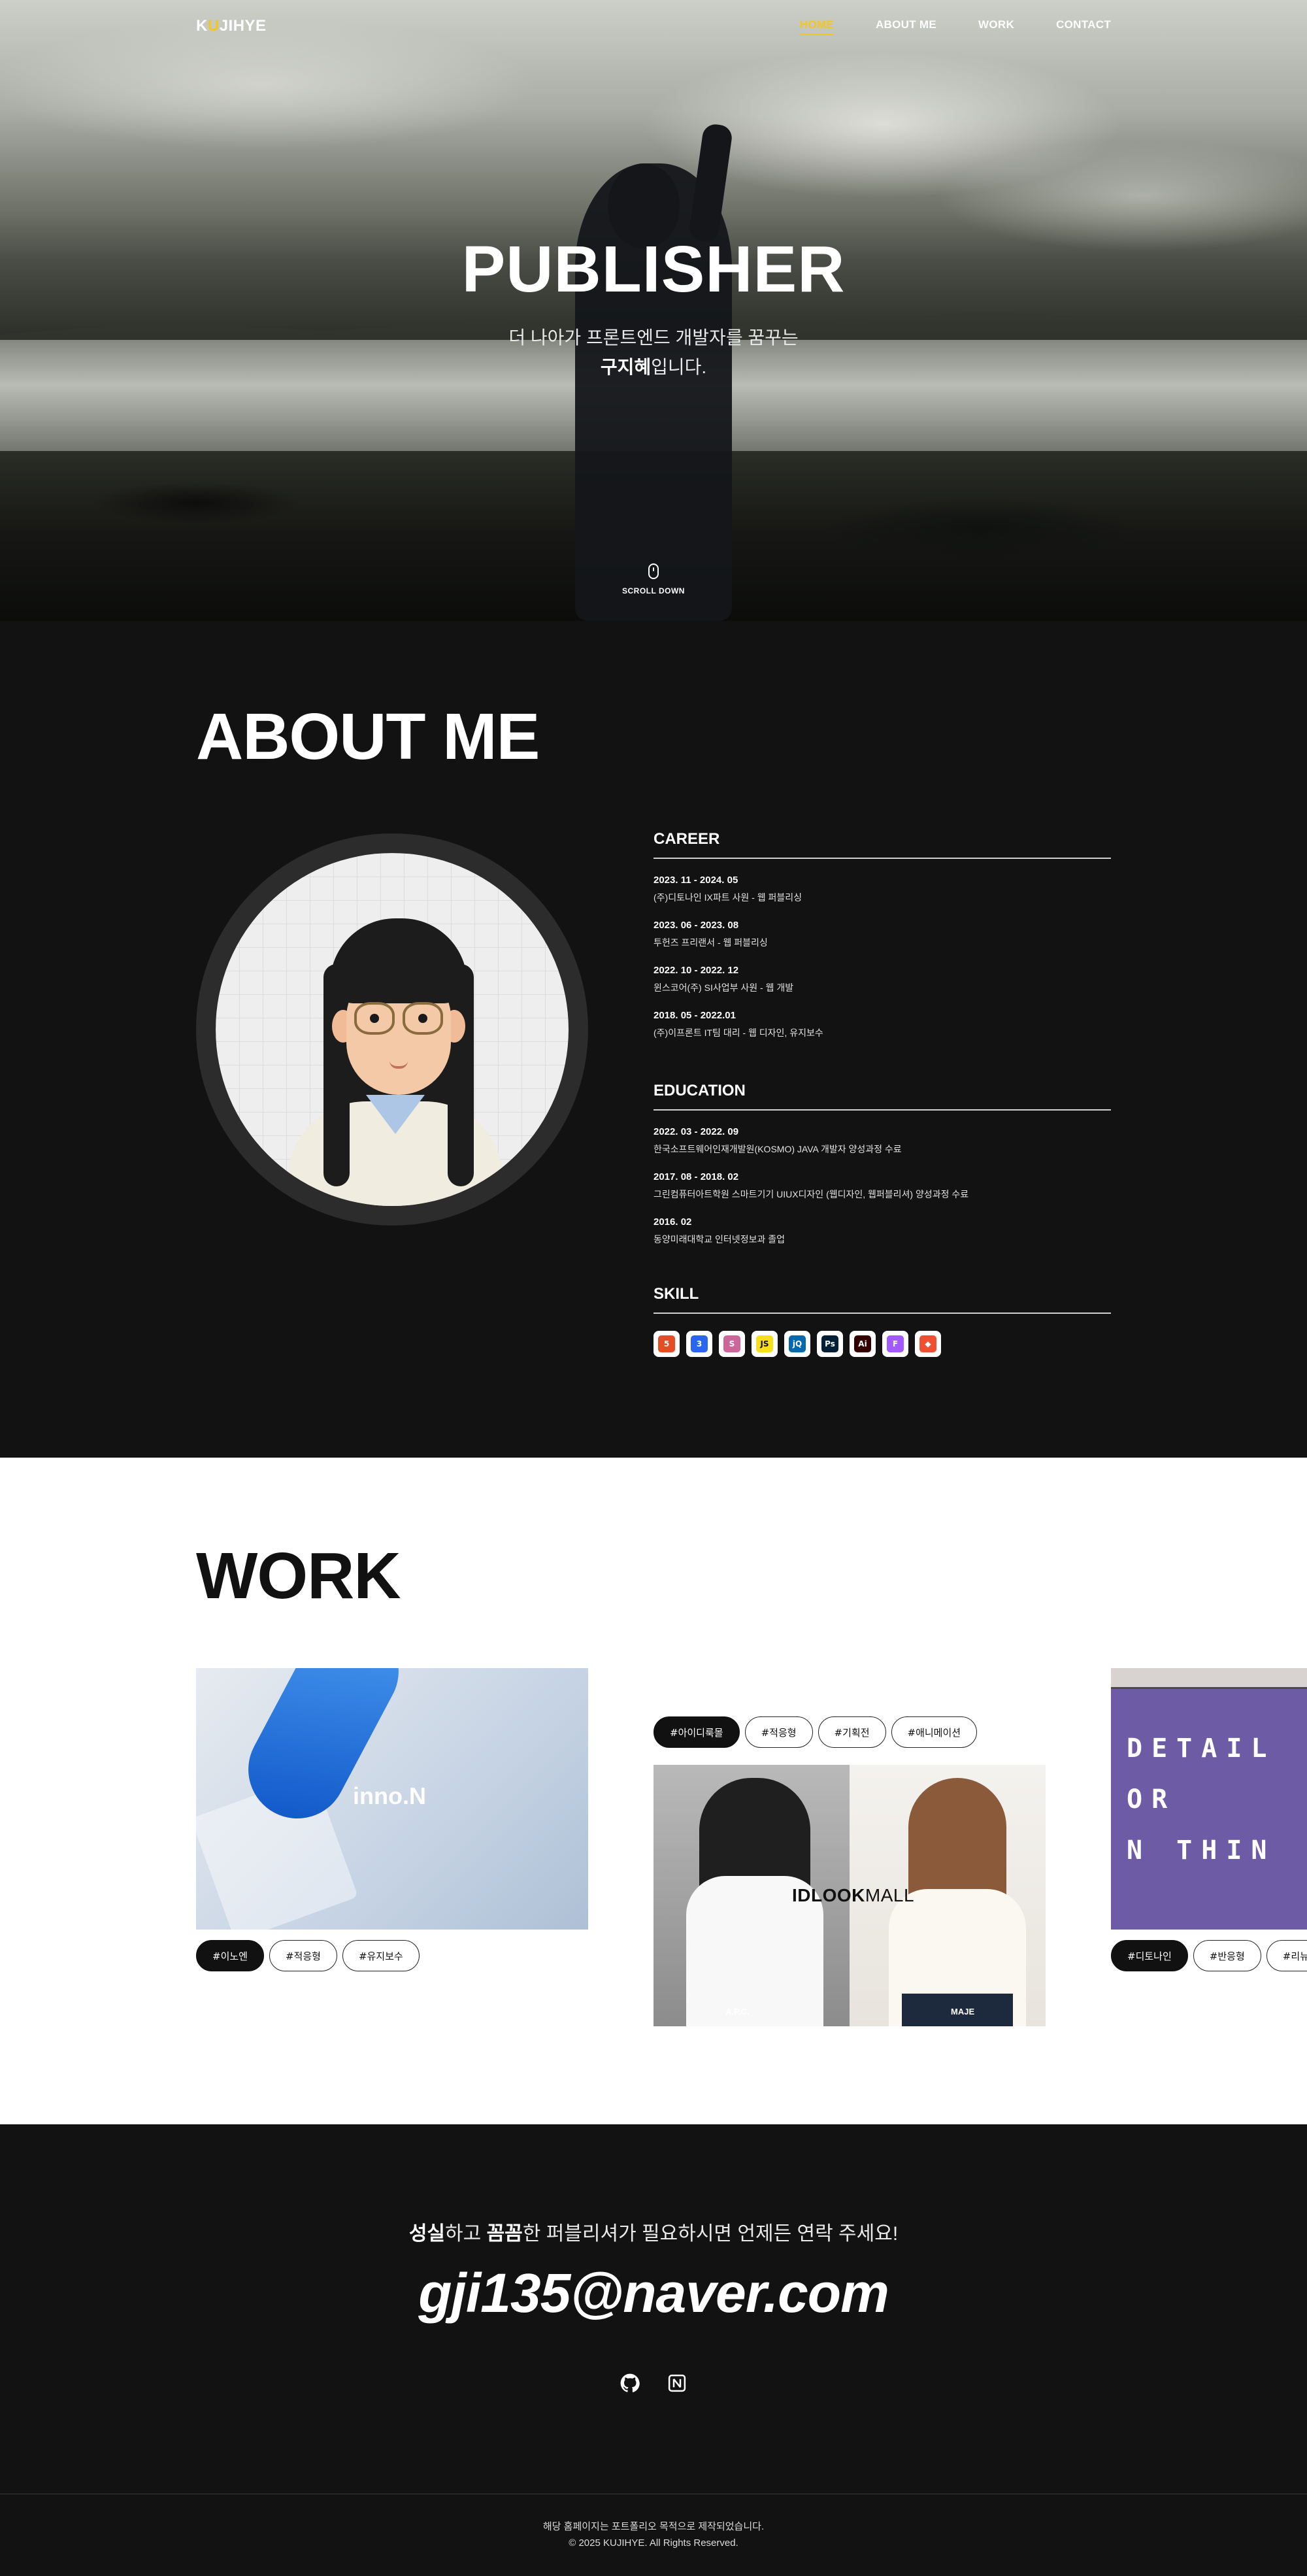  Describe the element at coordinates (710, 2234) in the screenshot. I see `contact-rest: 한 퍼블리셔가 필요하시면 언제든 연락 주세요!` at that location.